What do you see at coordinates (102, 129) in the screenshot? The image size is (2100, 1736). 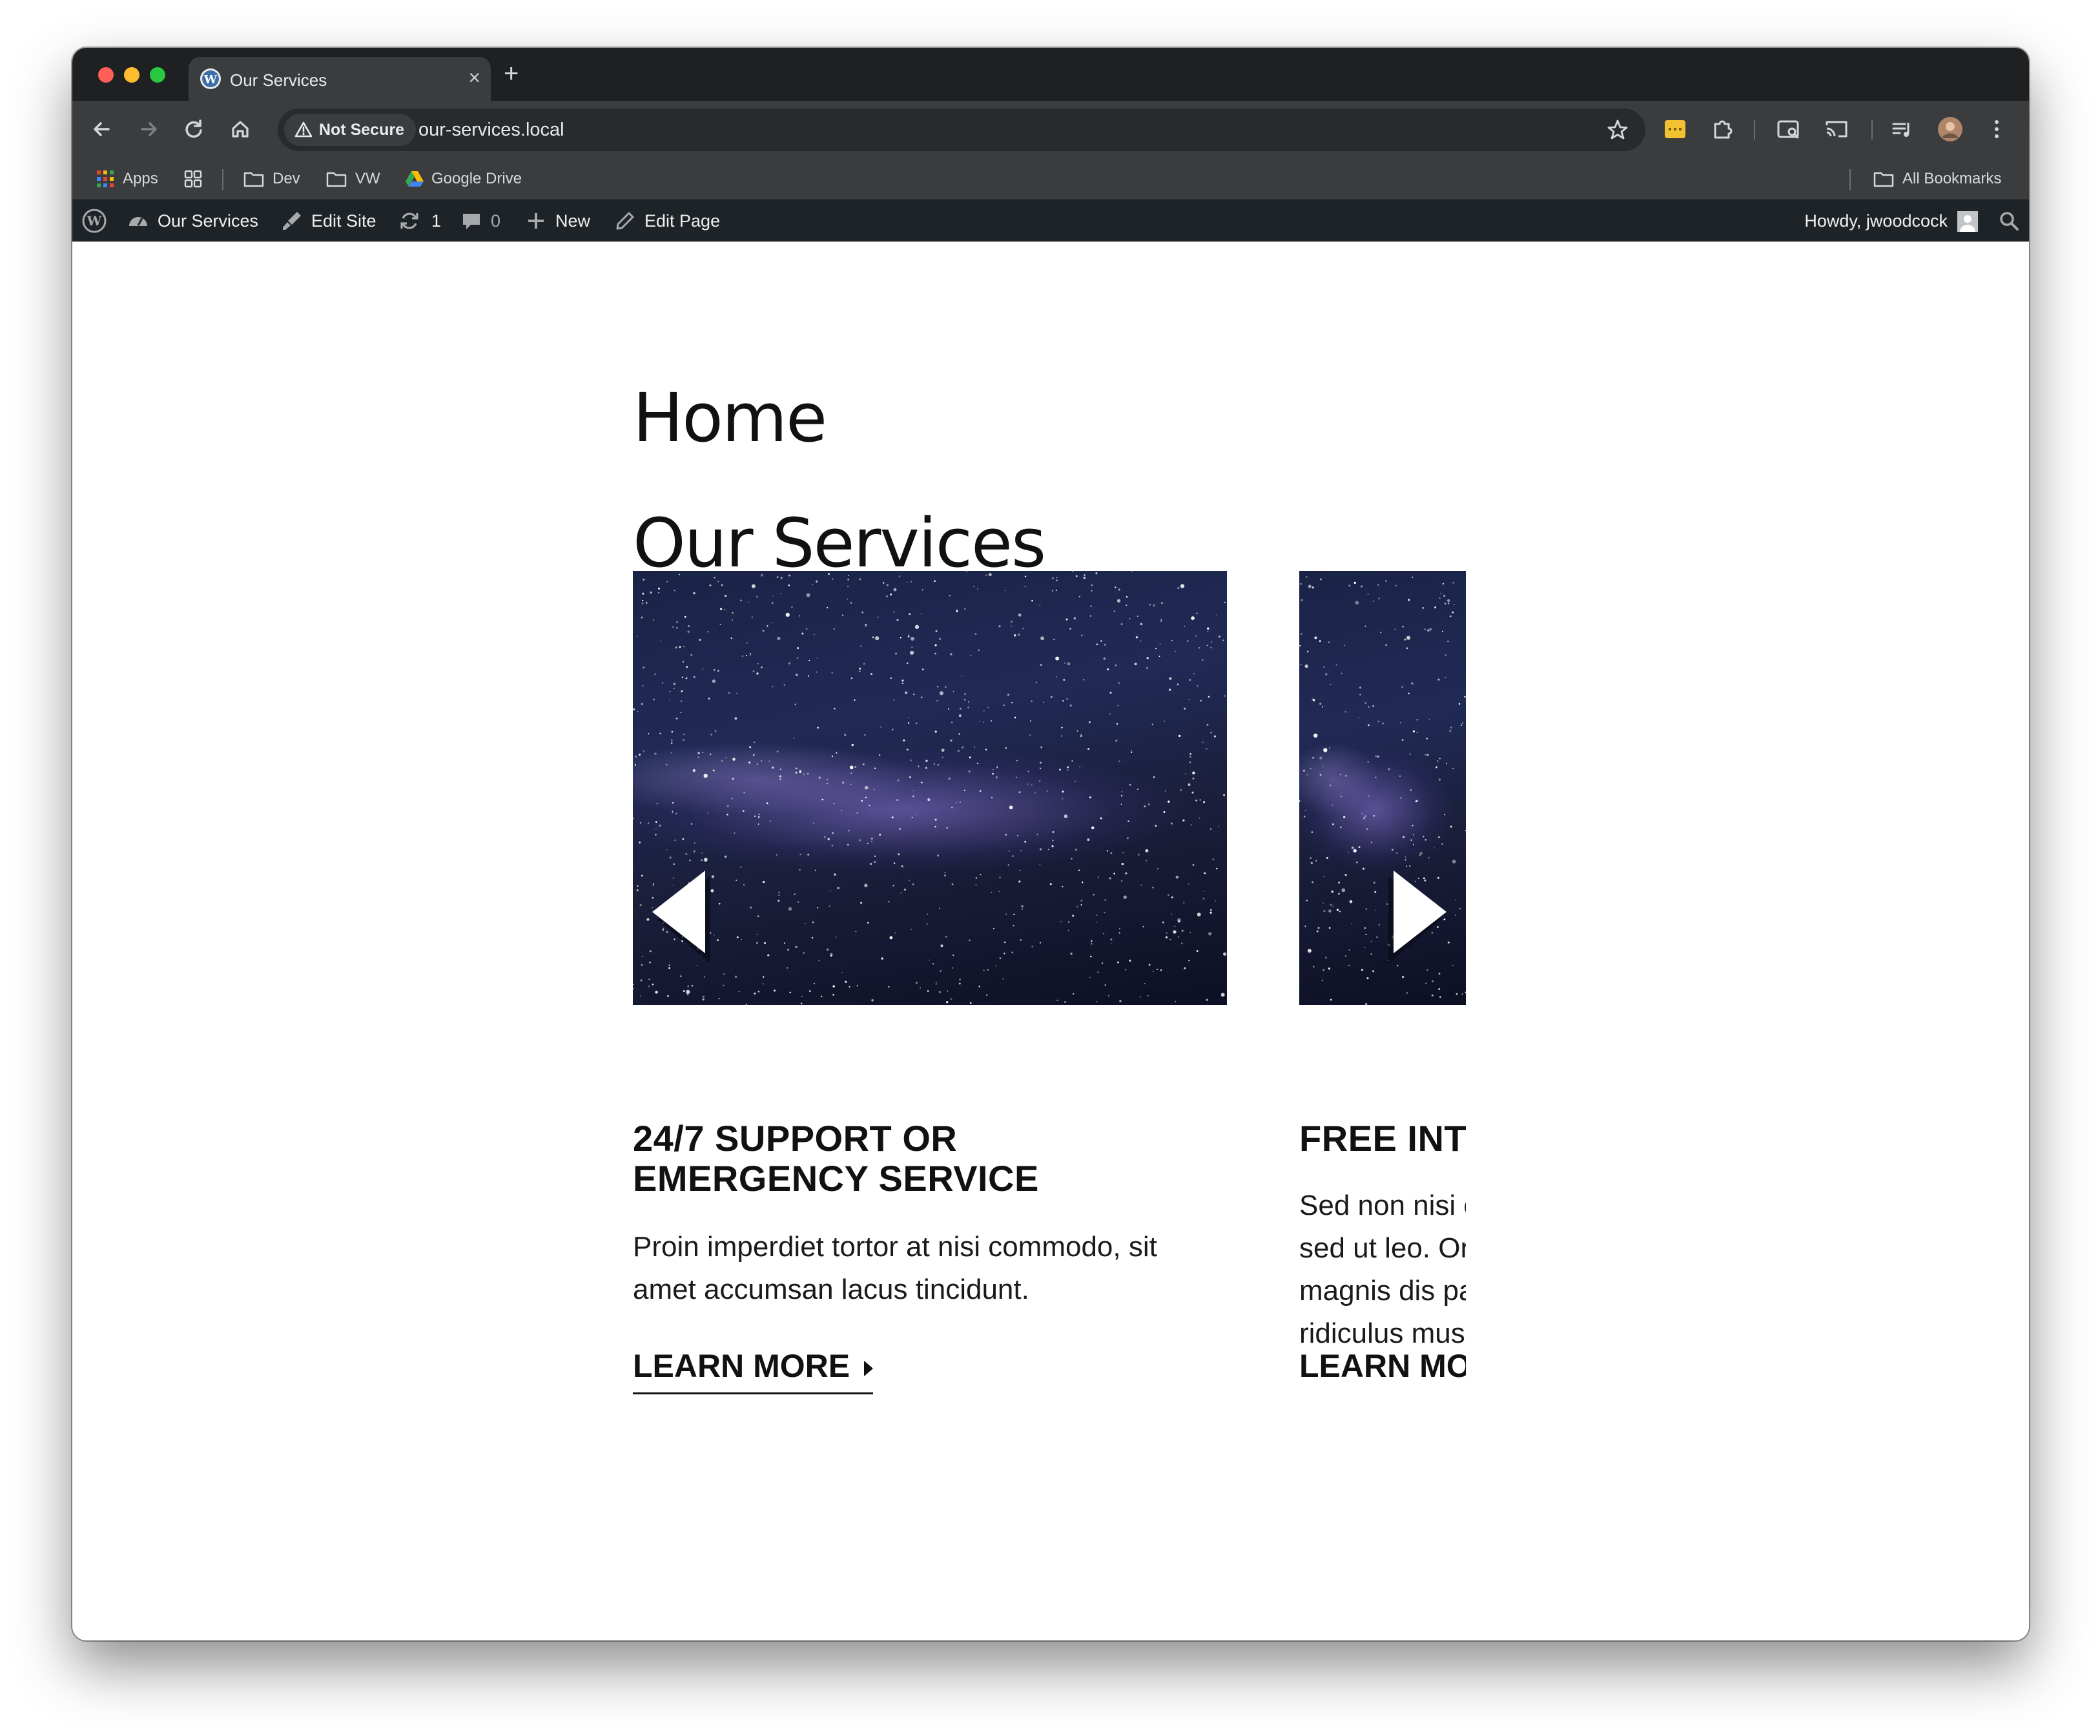 I see `back-icon` at bounding box center [102, 129].